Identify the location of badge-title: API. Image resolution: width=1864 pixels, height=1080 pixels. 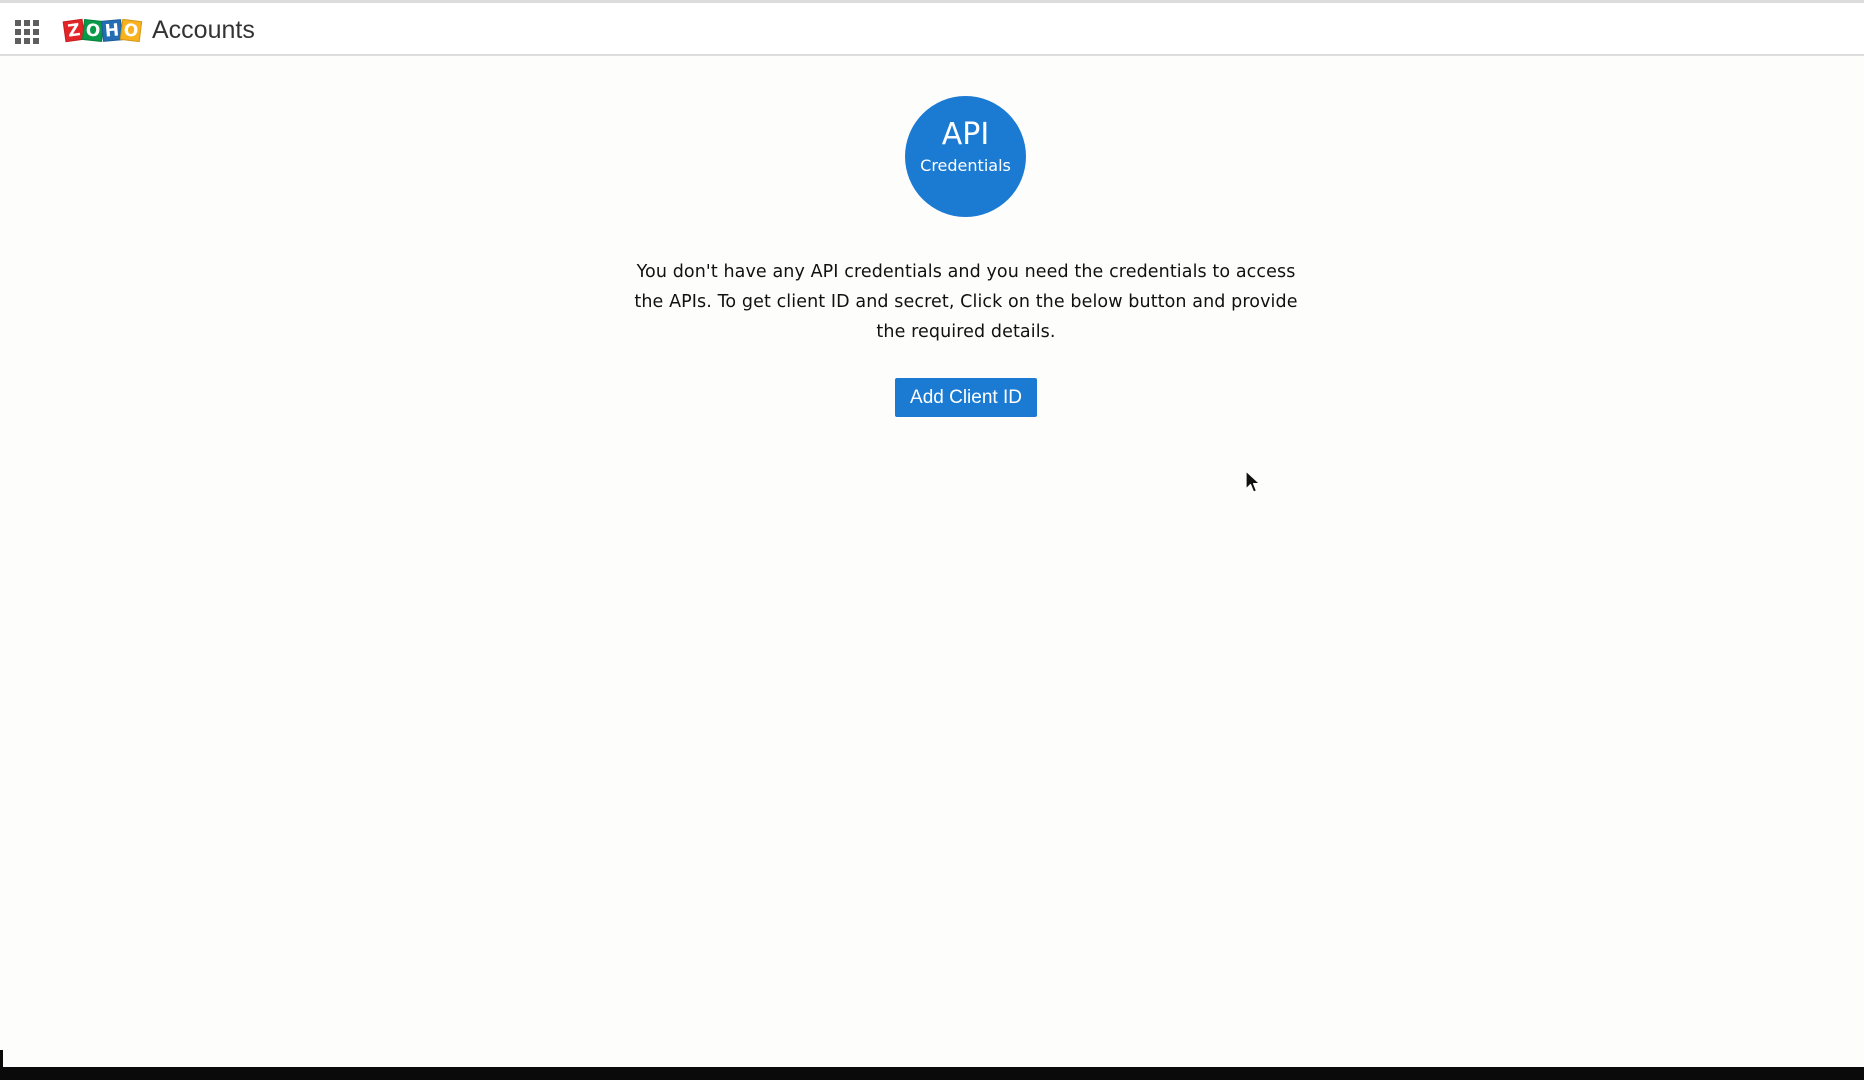
(965, 134).